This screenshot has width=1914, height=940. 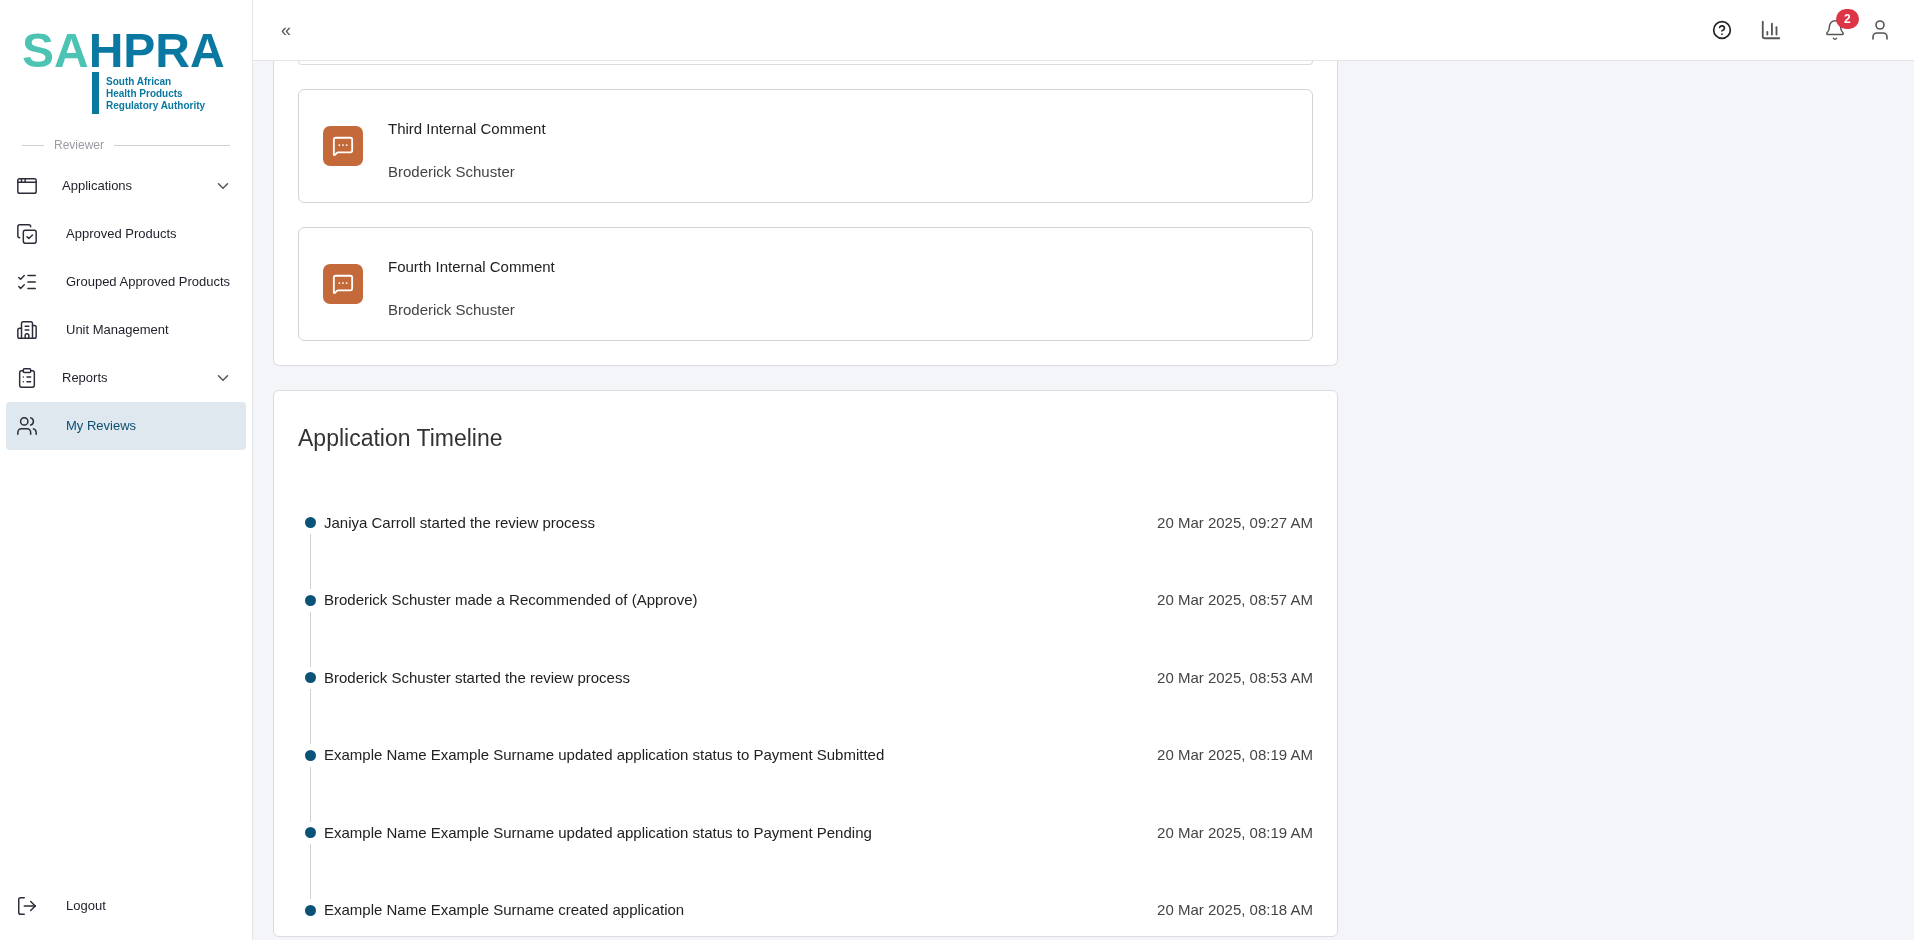 I want to click on timeline-time: 20 Mar 2025, 09:27 AM, so click(x=1235, y=522).